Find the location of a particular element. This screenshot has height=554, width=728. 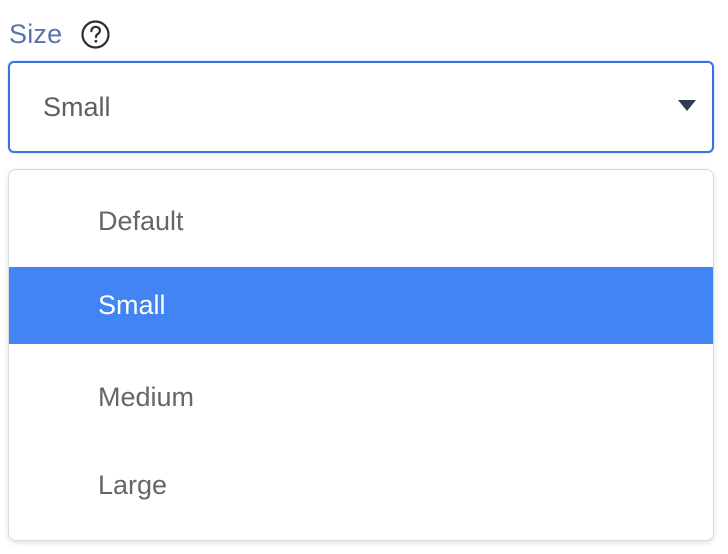

option-default: Default is located at coordinates (361, 221).